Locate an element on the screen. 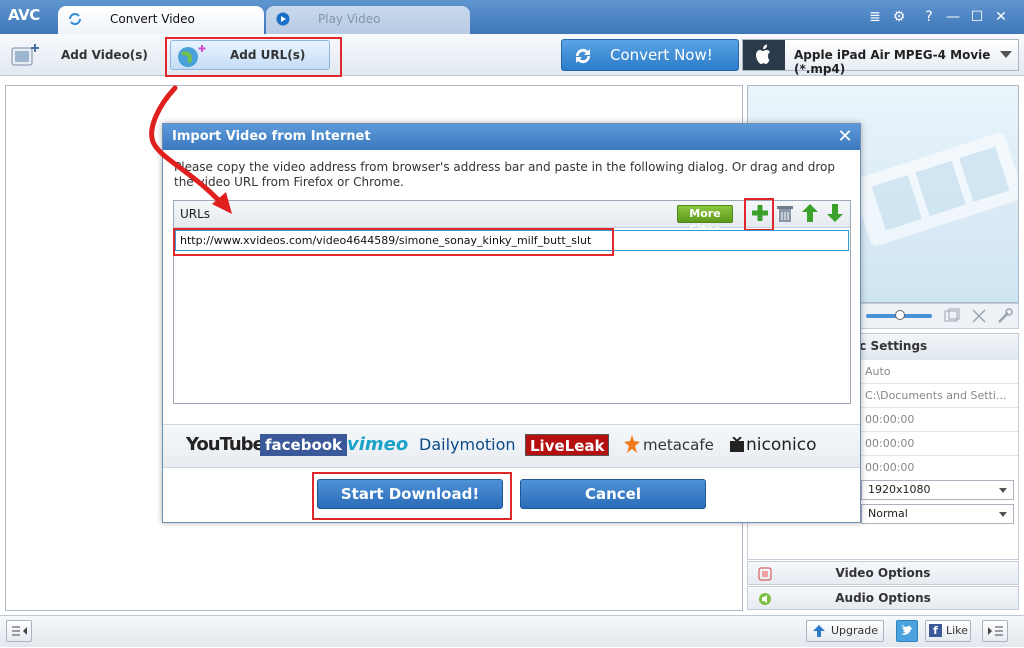  more-sites-button: More Sites is located at coordinates (705, 220).